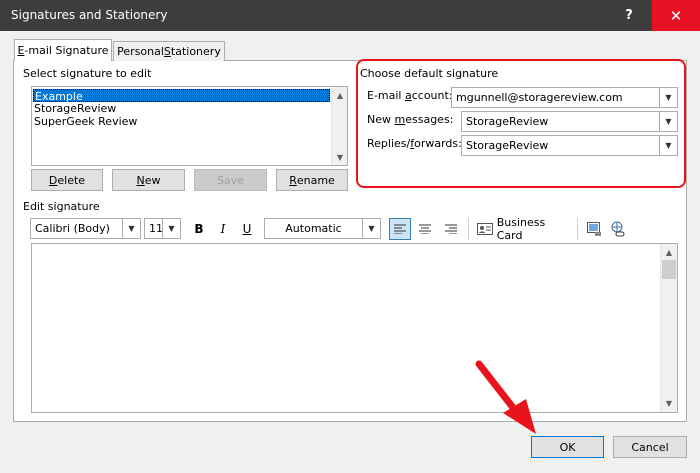 This screenshot has height=473, width=700. Describe the element at coordinates (21, 50) in the screenshot. I see `tab-accelerator: E` at that location.